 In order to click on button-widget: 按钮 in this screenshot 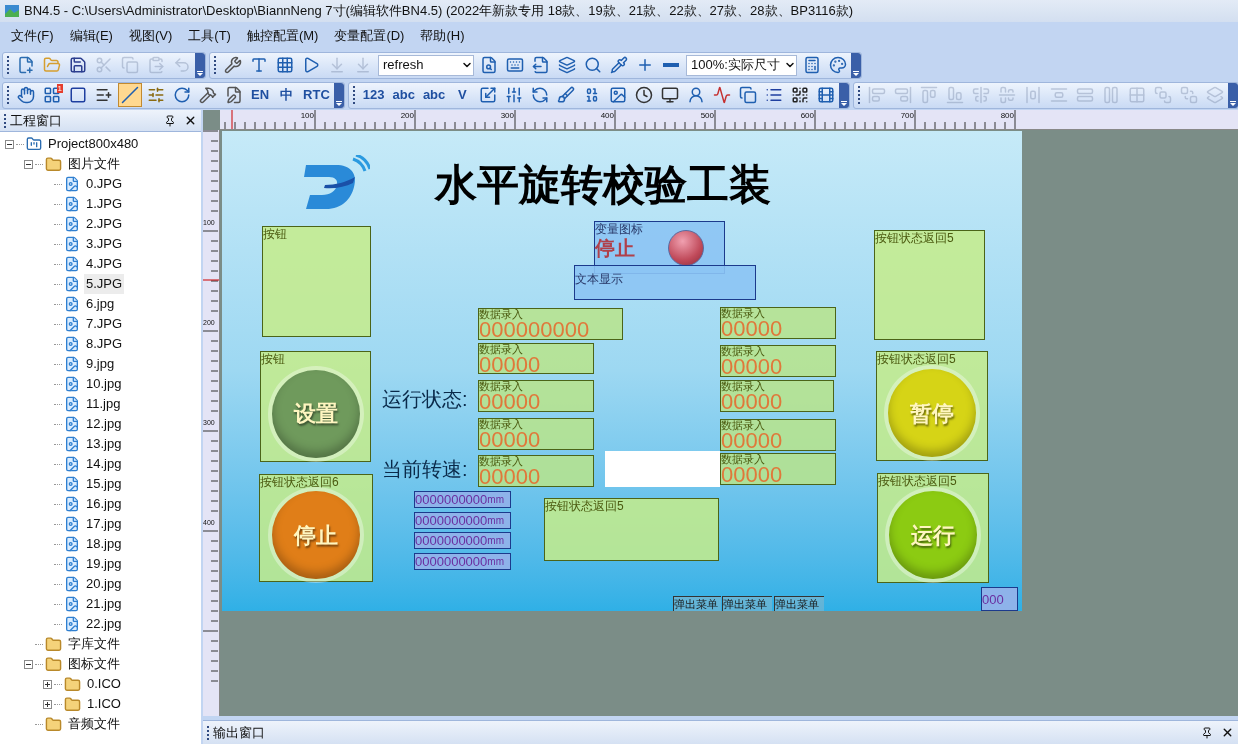, I will do `click(316, 281)`.